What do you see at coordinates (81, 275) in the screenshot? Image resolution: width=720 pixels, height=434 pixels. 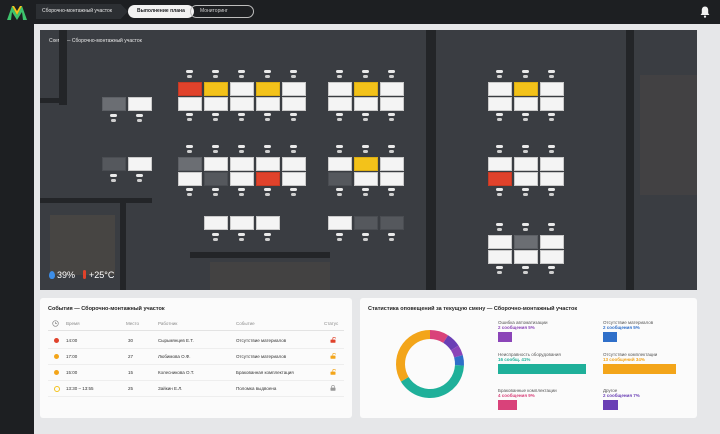 I see `environment-readout: 39% +25°C` at bounding box center [81, 275].